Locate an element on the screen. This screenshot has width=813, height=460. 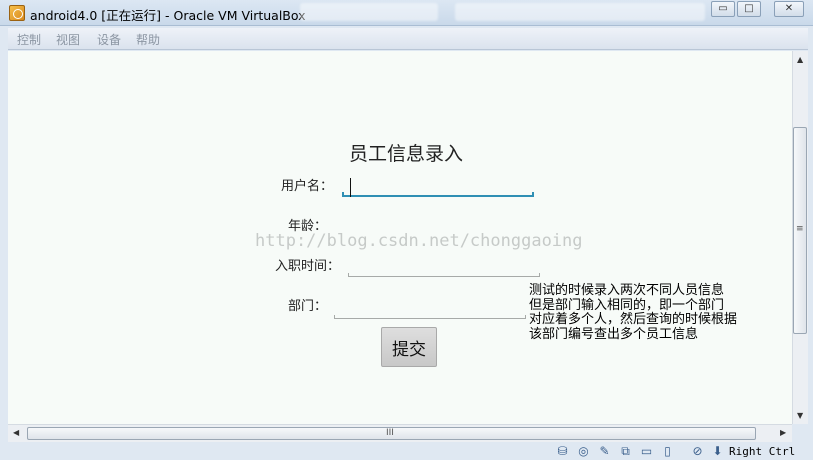
minimize-icon: ▭ is located at coordinates (723, 8).